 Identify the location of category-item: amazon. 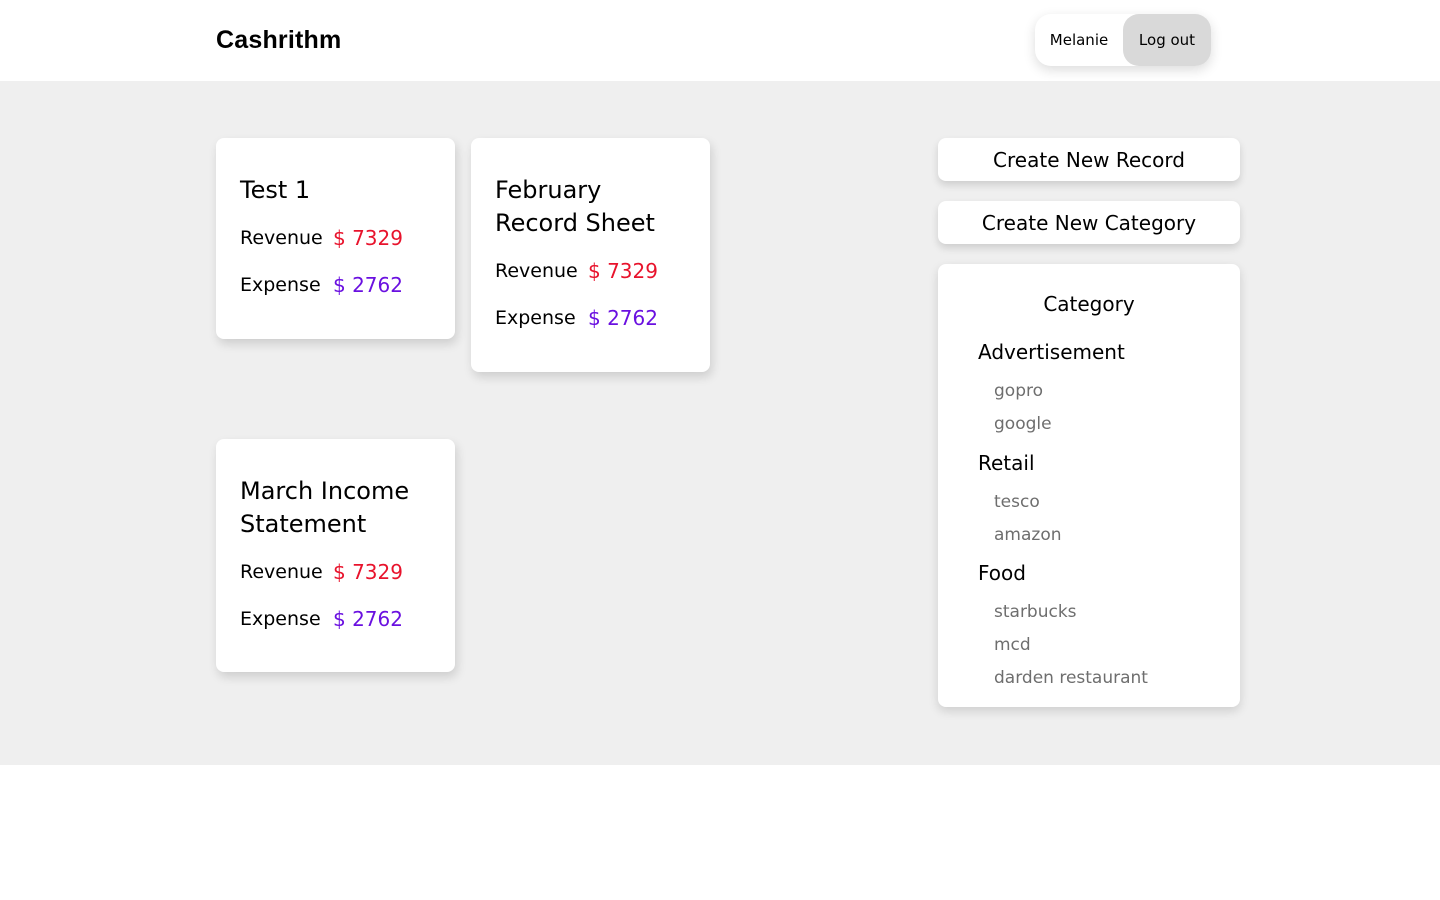
(1028, 535).